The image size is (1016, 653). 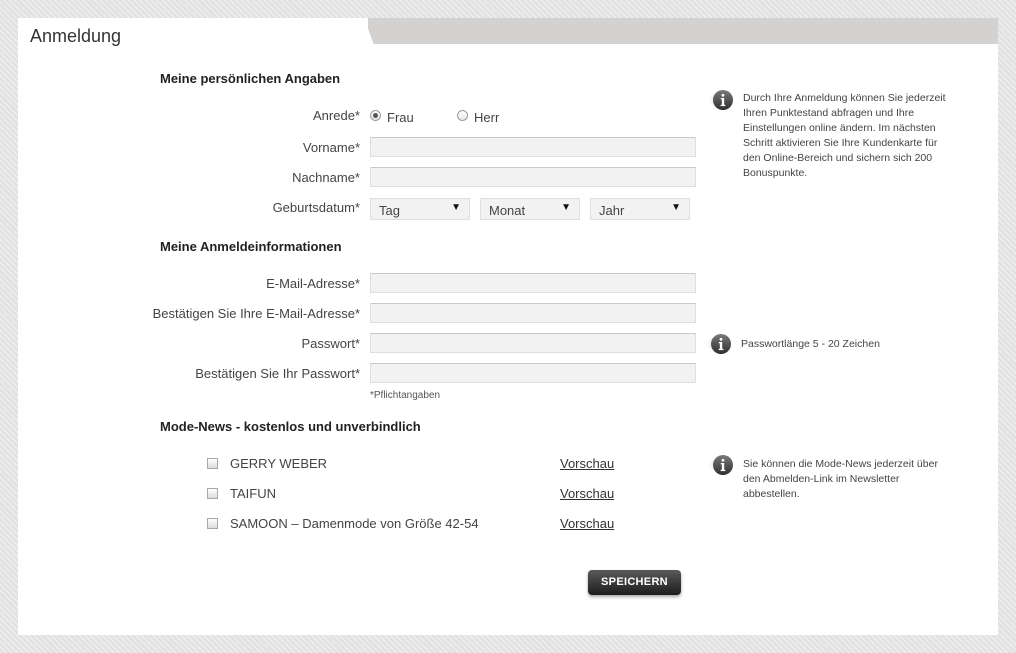 I want to click on newsletter-label: GERRY WEBER, so click(x=279, y=463).